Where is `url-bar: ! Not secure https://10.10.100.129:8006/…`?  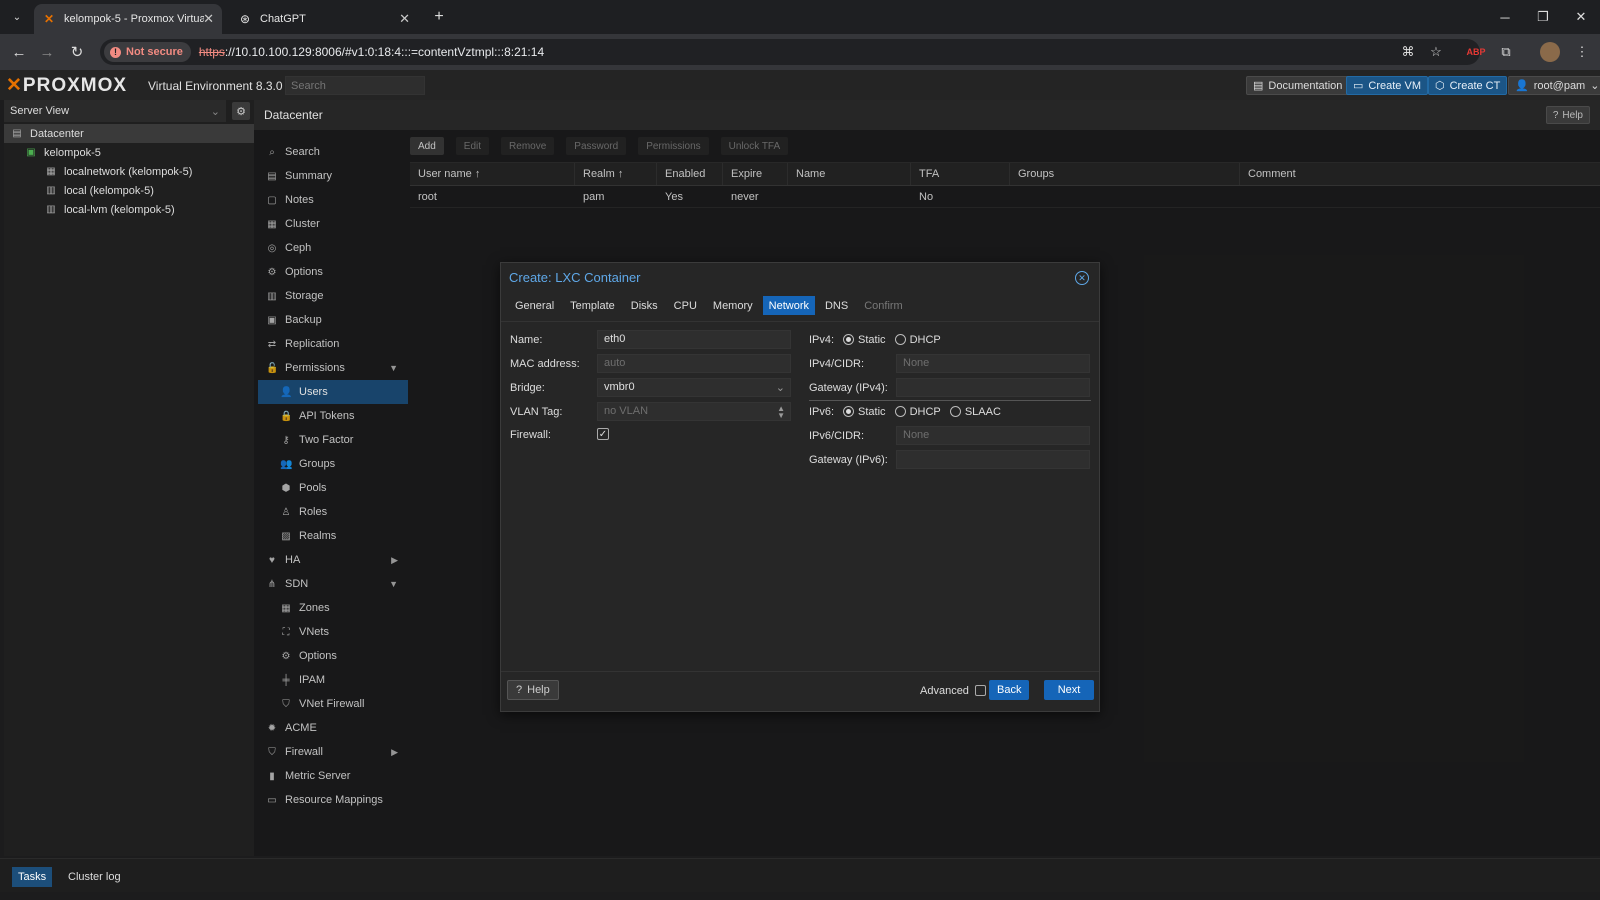
url-bar: ! Not secure https://10.10.100.129:8006/… is located at coordinates (790, 52).